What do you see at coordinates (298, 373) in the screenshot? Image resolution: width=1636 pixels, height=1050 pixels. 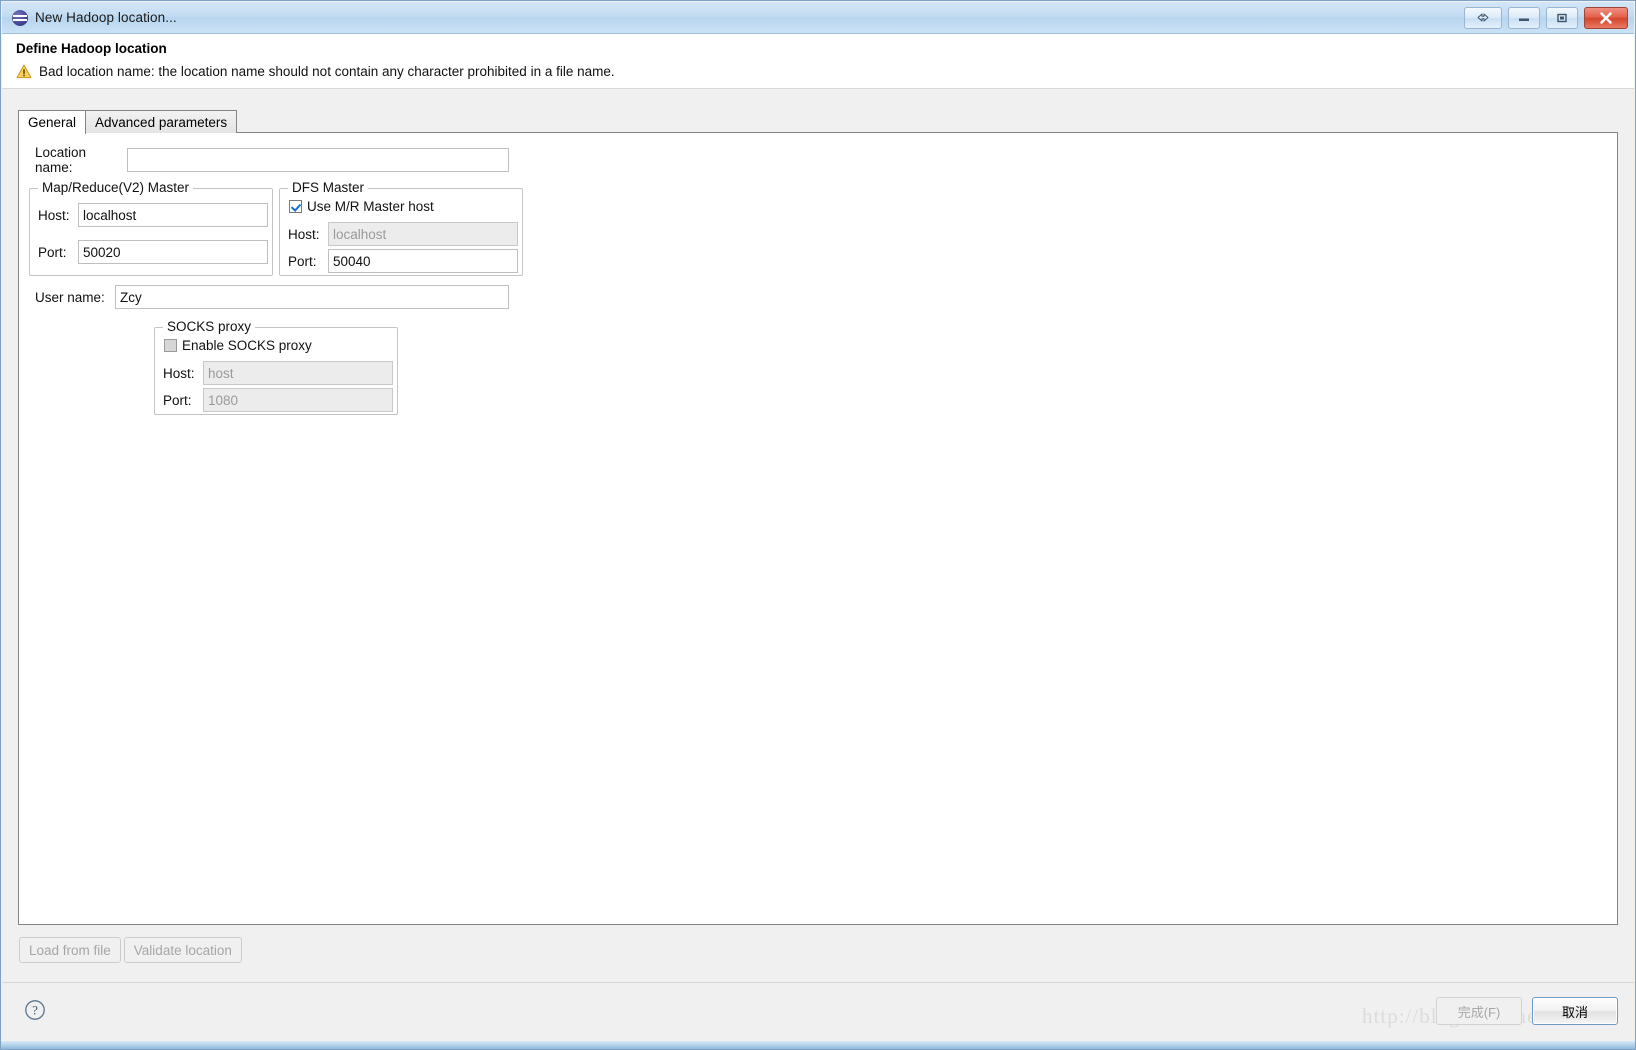 I see `socks-host-input` at bounding box center [298, 373].